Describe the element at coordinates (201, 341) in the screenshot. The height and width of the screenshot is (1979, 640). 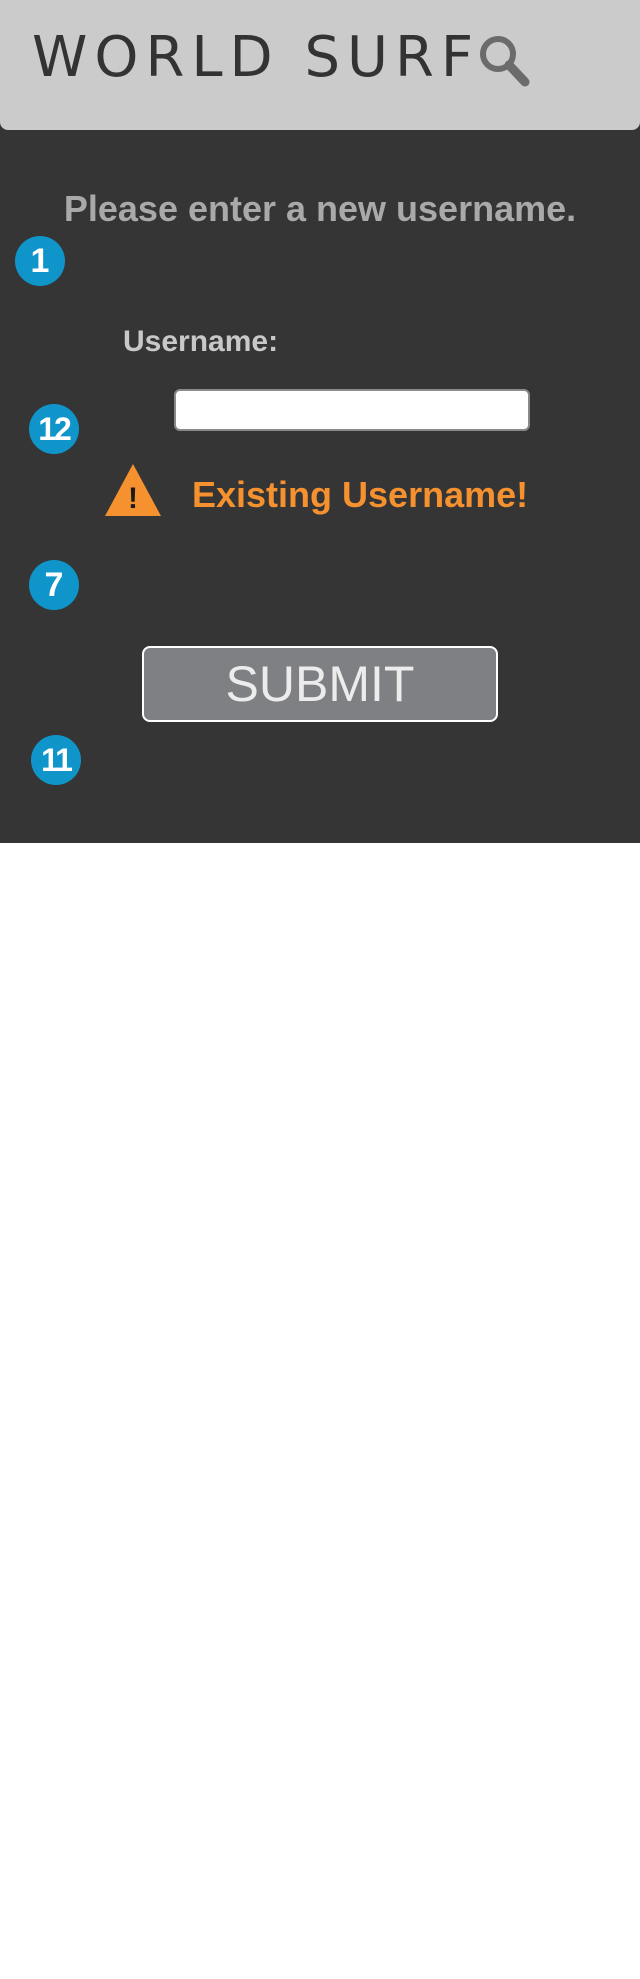
I see `username-label: Username:` at that location.